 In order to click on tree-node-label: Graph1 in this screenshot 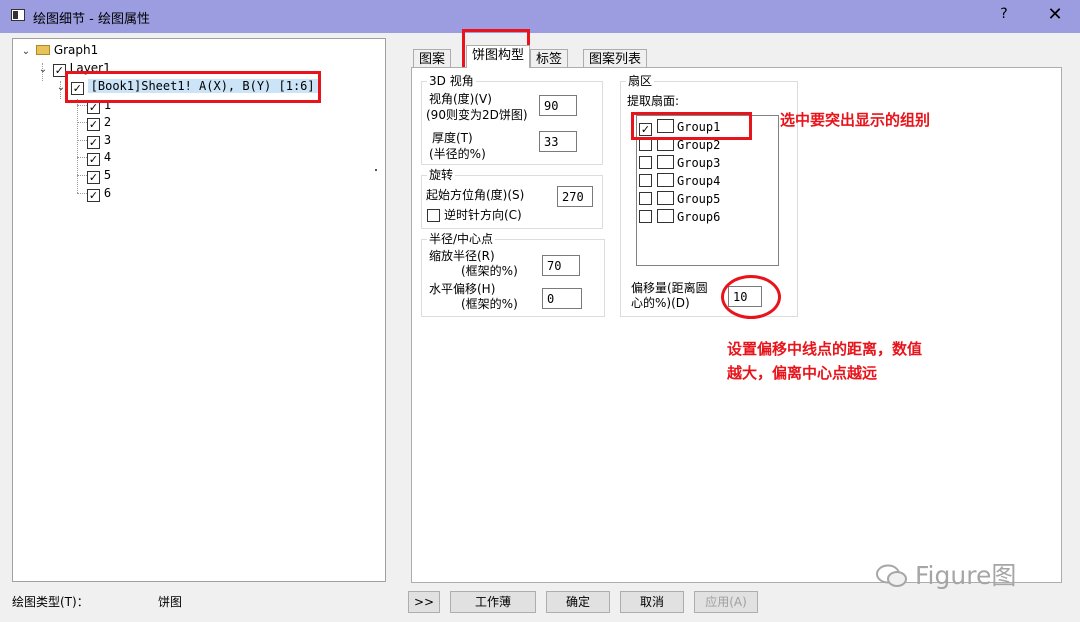, I will do `click(76, 50)`.